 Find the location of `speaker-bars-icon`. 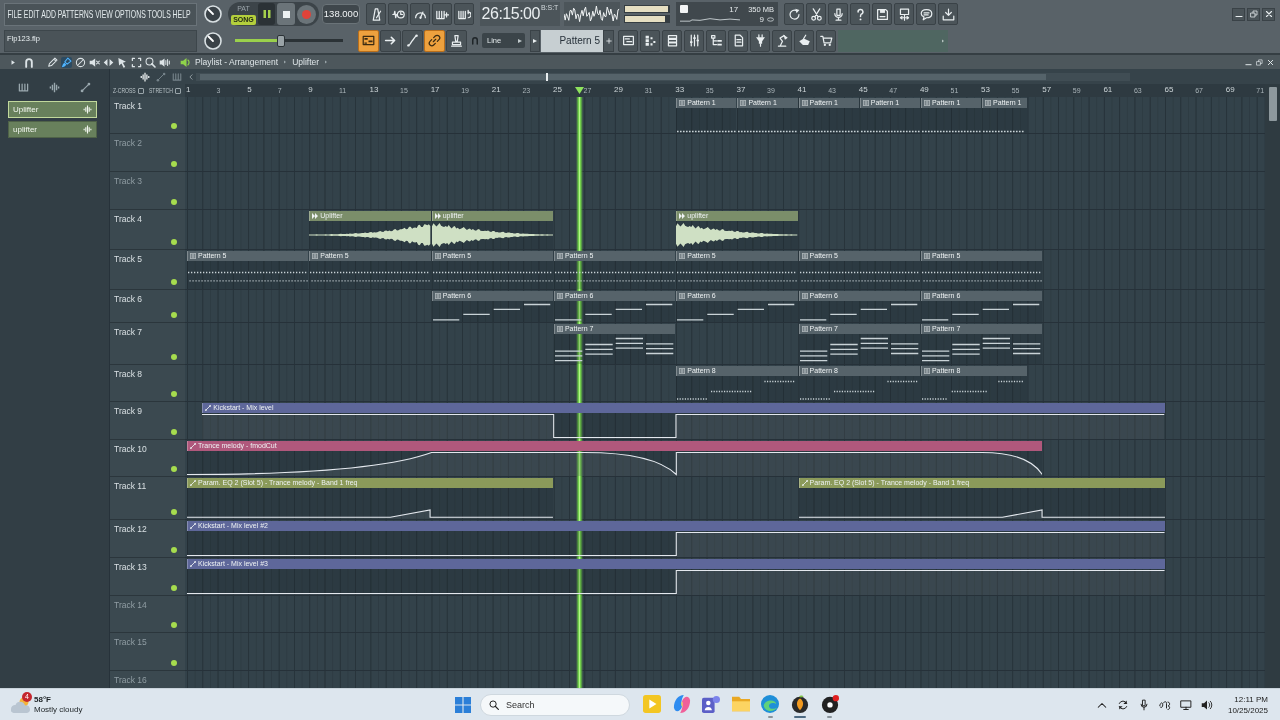

speaker-bars-icon is located at coordinates (164, 62).